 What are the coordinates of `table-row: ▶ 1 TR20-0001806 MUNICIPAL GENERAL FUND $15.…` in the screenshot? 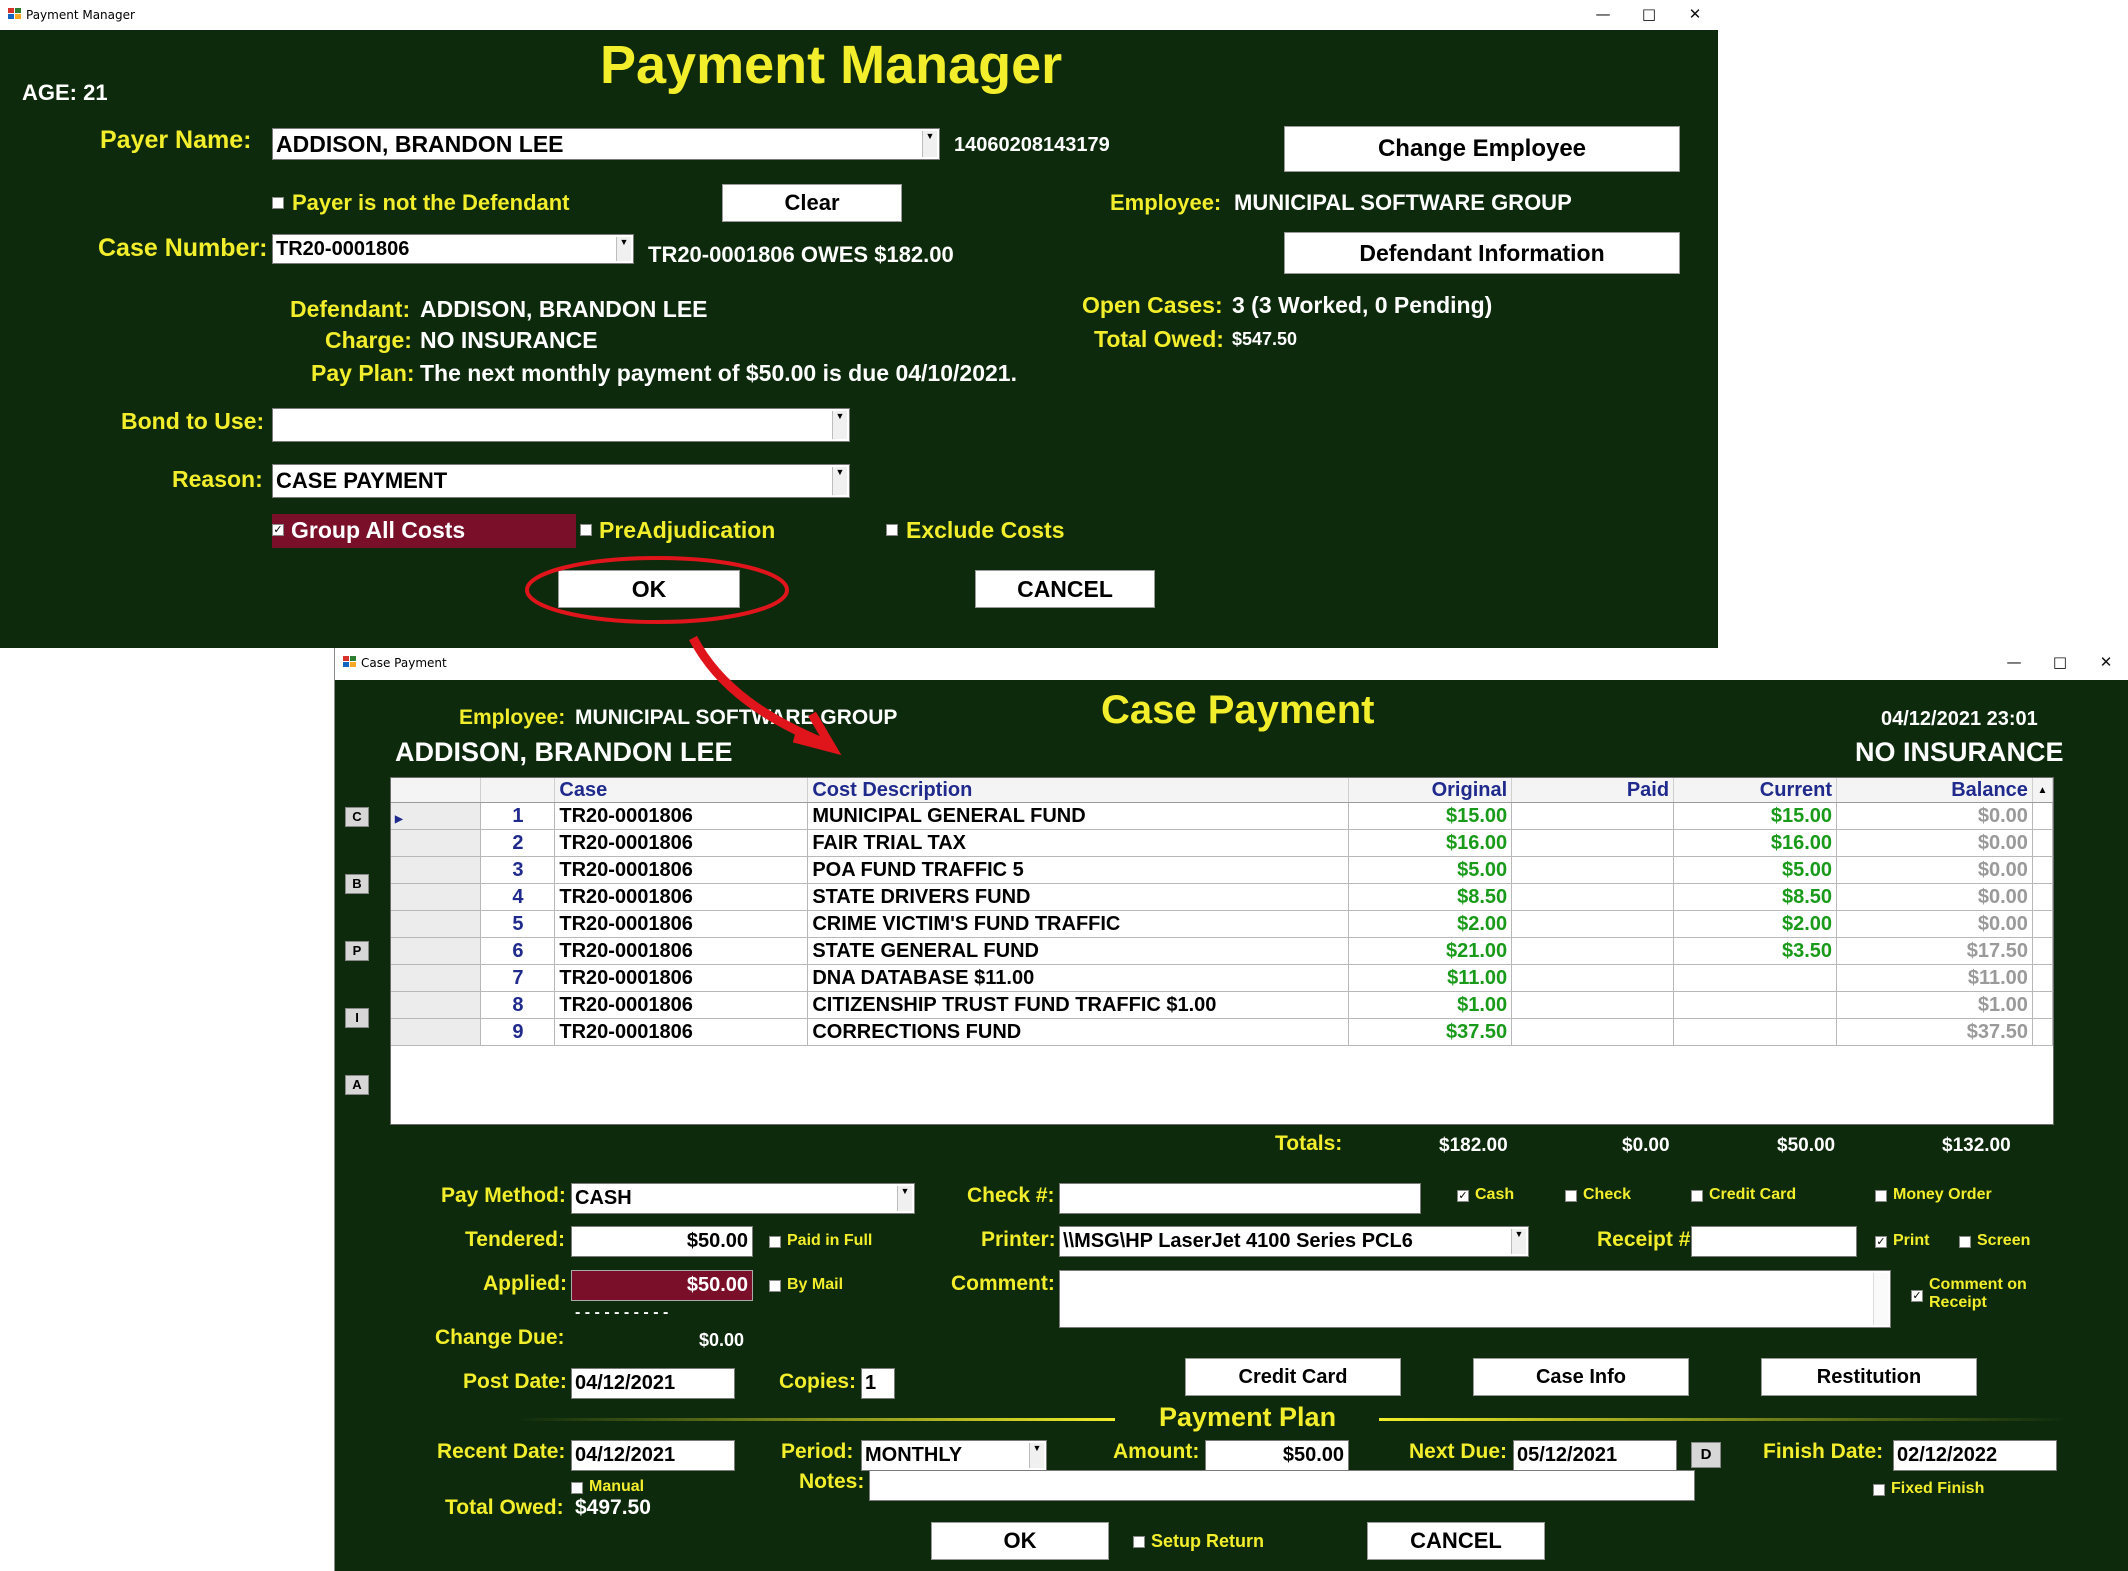 It's located at (1222, 816).